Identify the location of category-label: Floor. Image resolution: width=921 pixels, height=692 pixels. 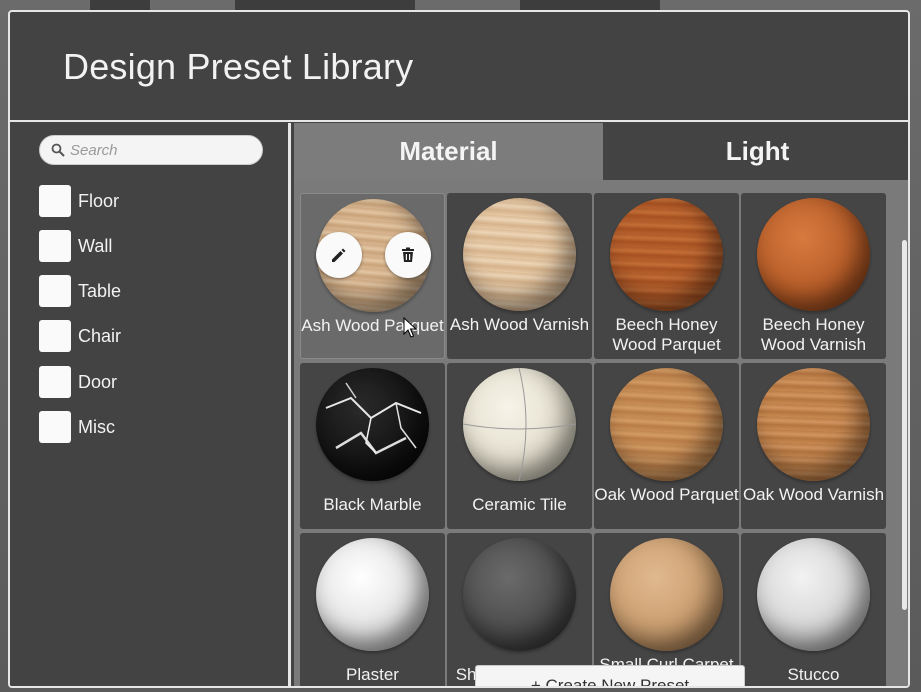
(99, 201).